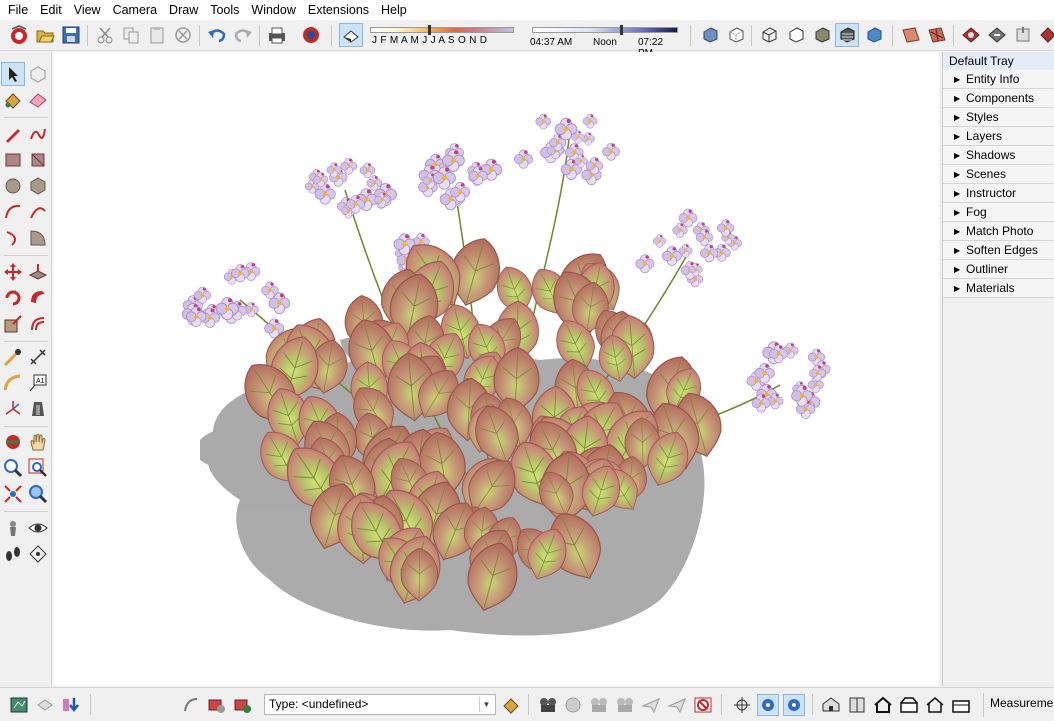  I want to click on print-icon, so click(277, 35).